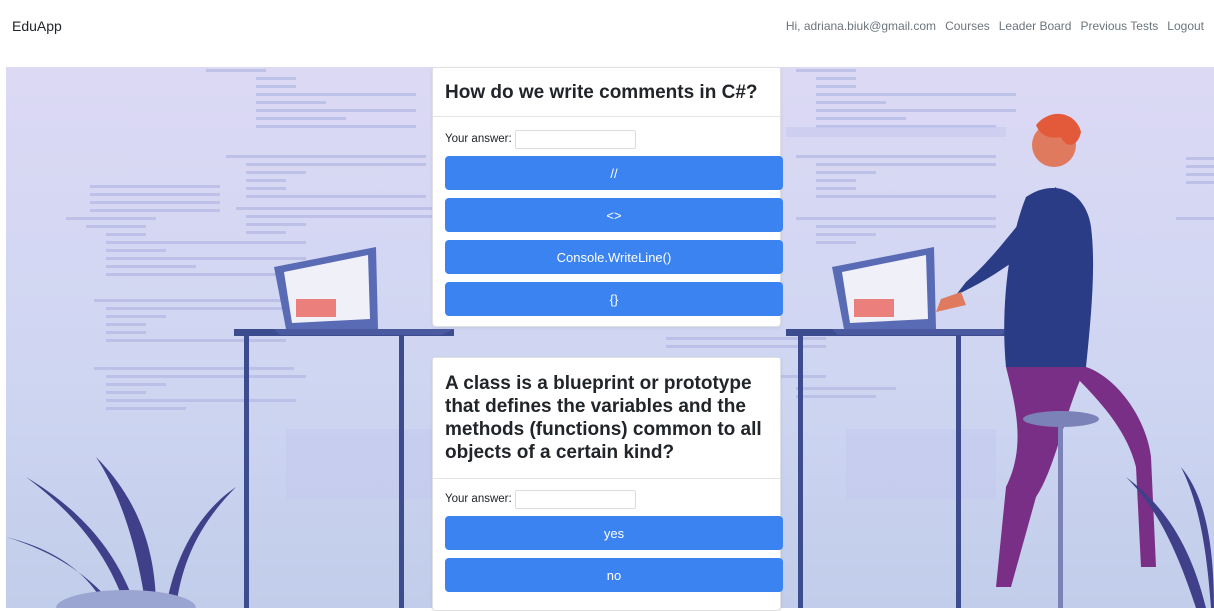 This screenshot has height=611, width=1214. I want to click on option-button-1-4: {}, so click(614, 299).